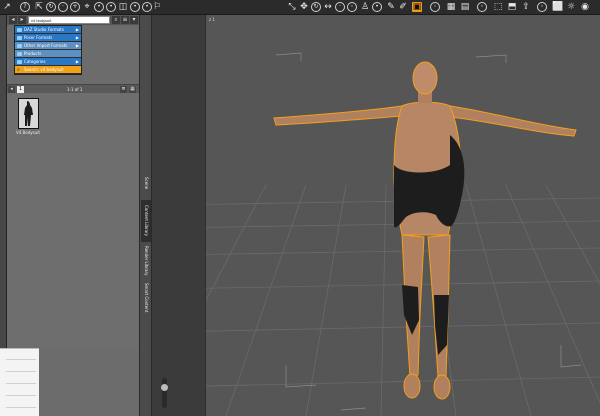  What do you see at coordinates (51, 7) in the screenshot?
I see `rotate-icon: ↻` at bounding box center [51, 7].